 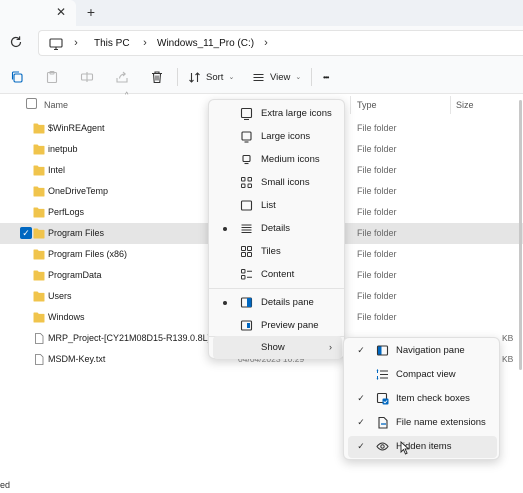 I want to click on details-pane-icon, so click(x=246, y=302).